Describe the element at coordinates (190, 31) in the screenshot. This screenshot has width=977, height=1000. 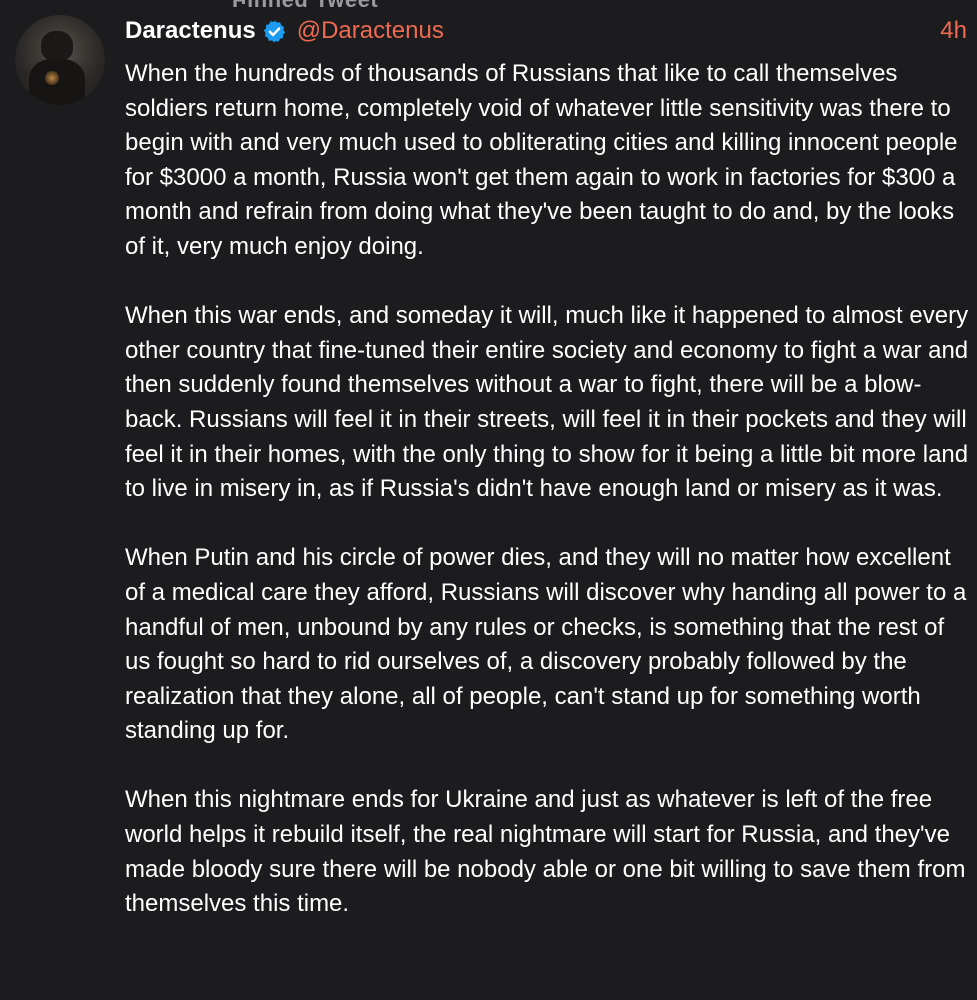
I see `display-name: Daractenus` at that location.